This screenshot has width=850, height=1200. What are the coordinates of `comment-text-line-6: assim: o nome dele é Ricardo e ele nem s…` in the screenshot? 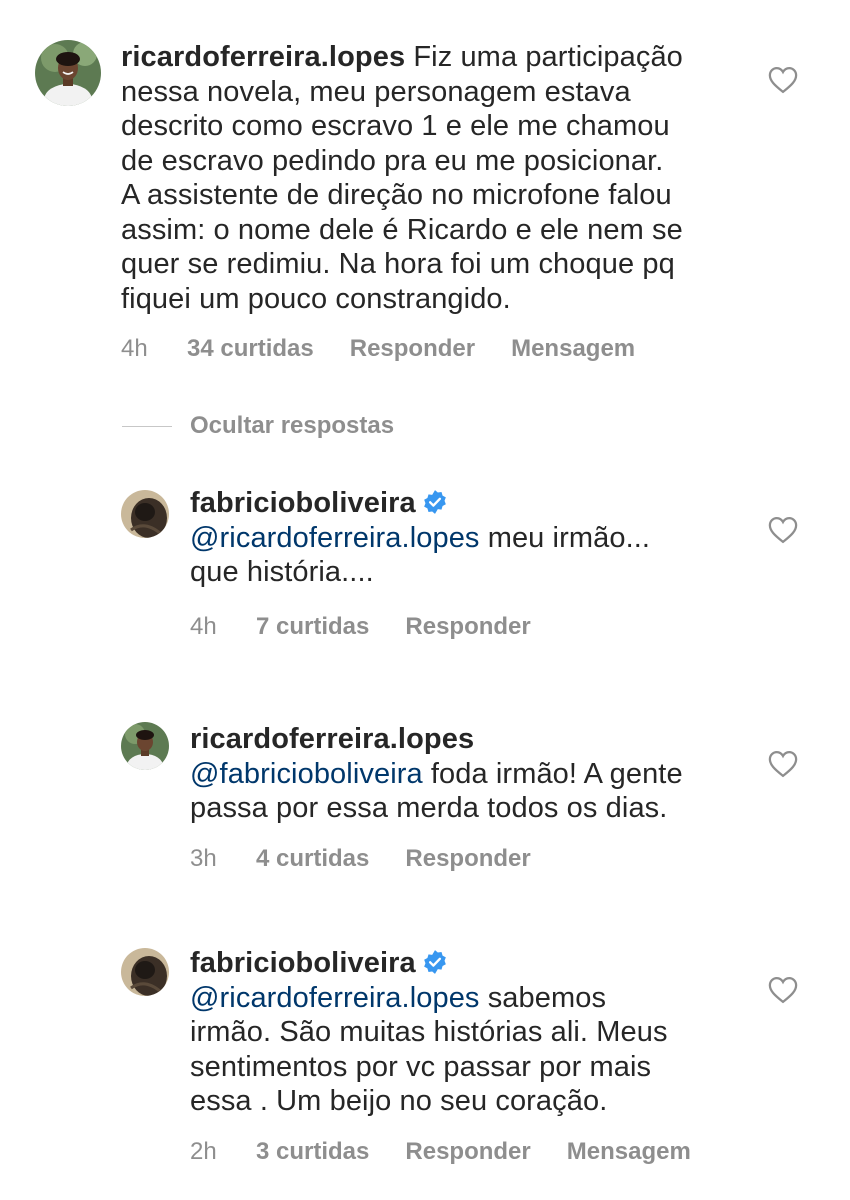 It's located at (402, 229).